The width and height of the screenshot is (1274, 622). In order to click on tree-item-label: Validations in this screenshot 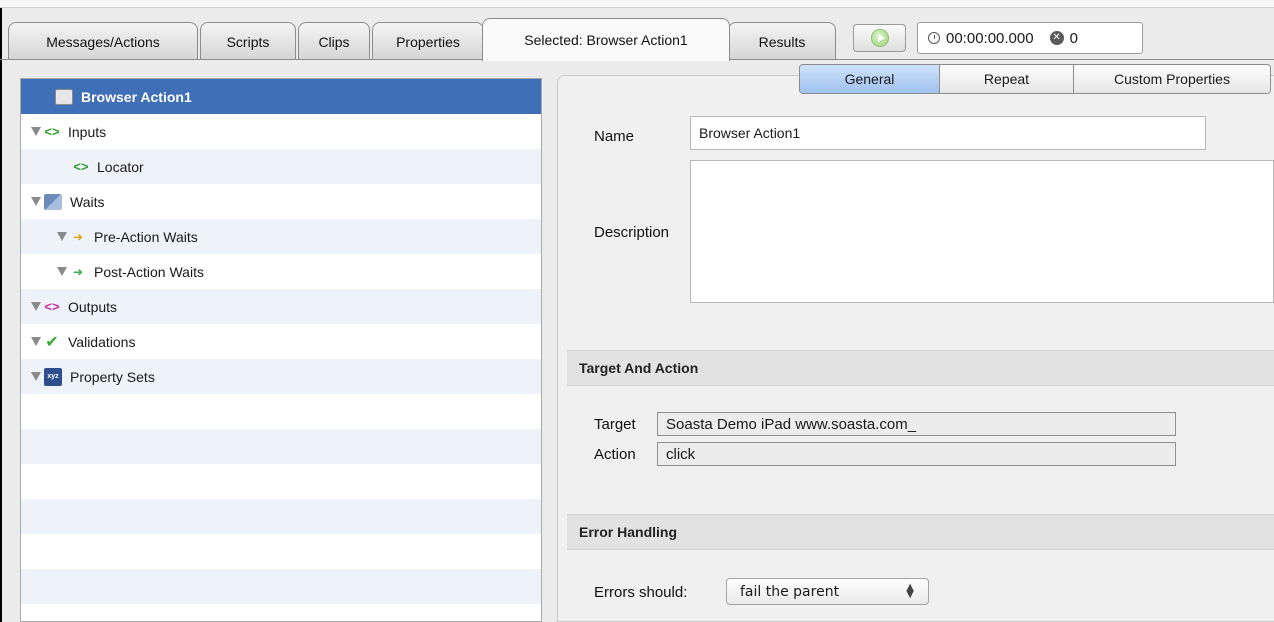, I will do `click(102, 341)`.